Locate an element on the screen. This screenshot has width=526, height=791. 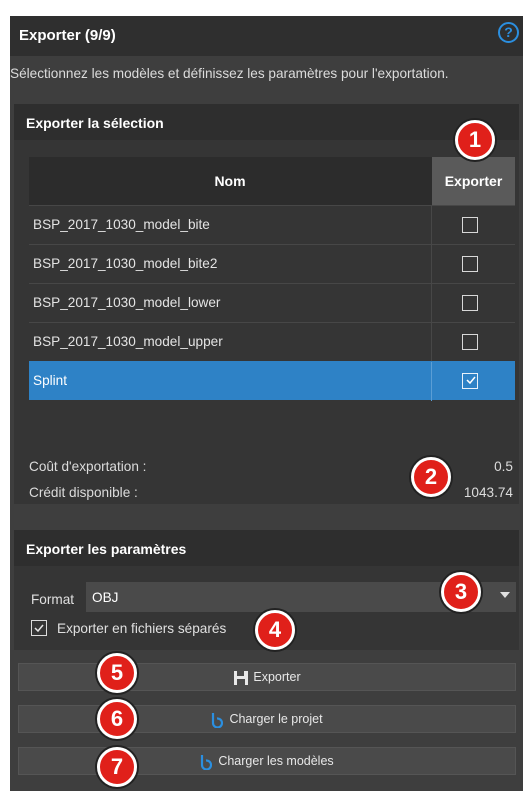
callout-badge-4: 4 is located at coordinates (275, 630).